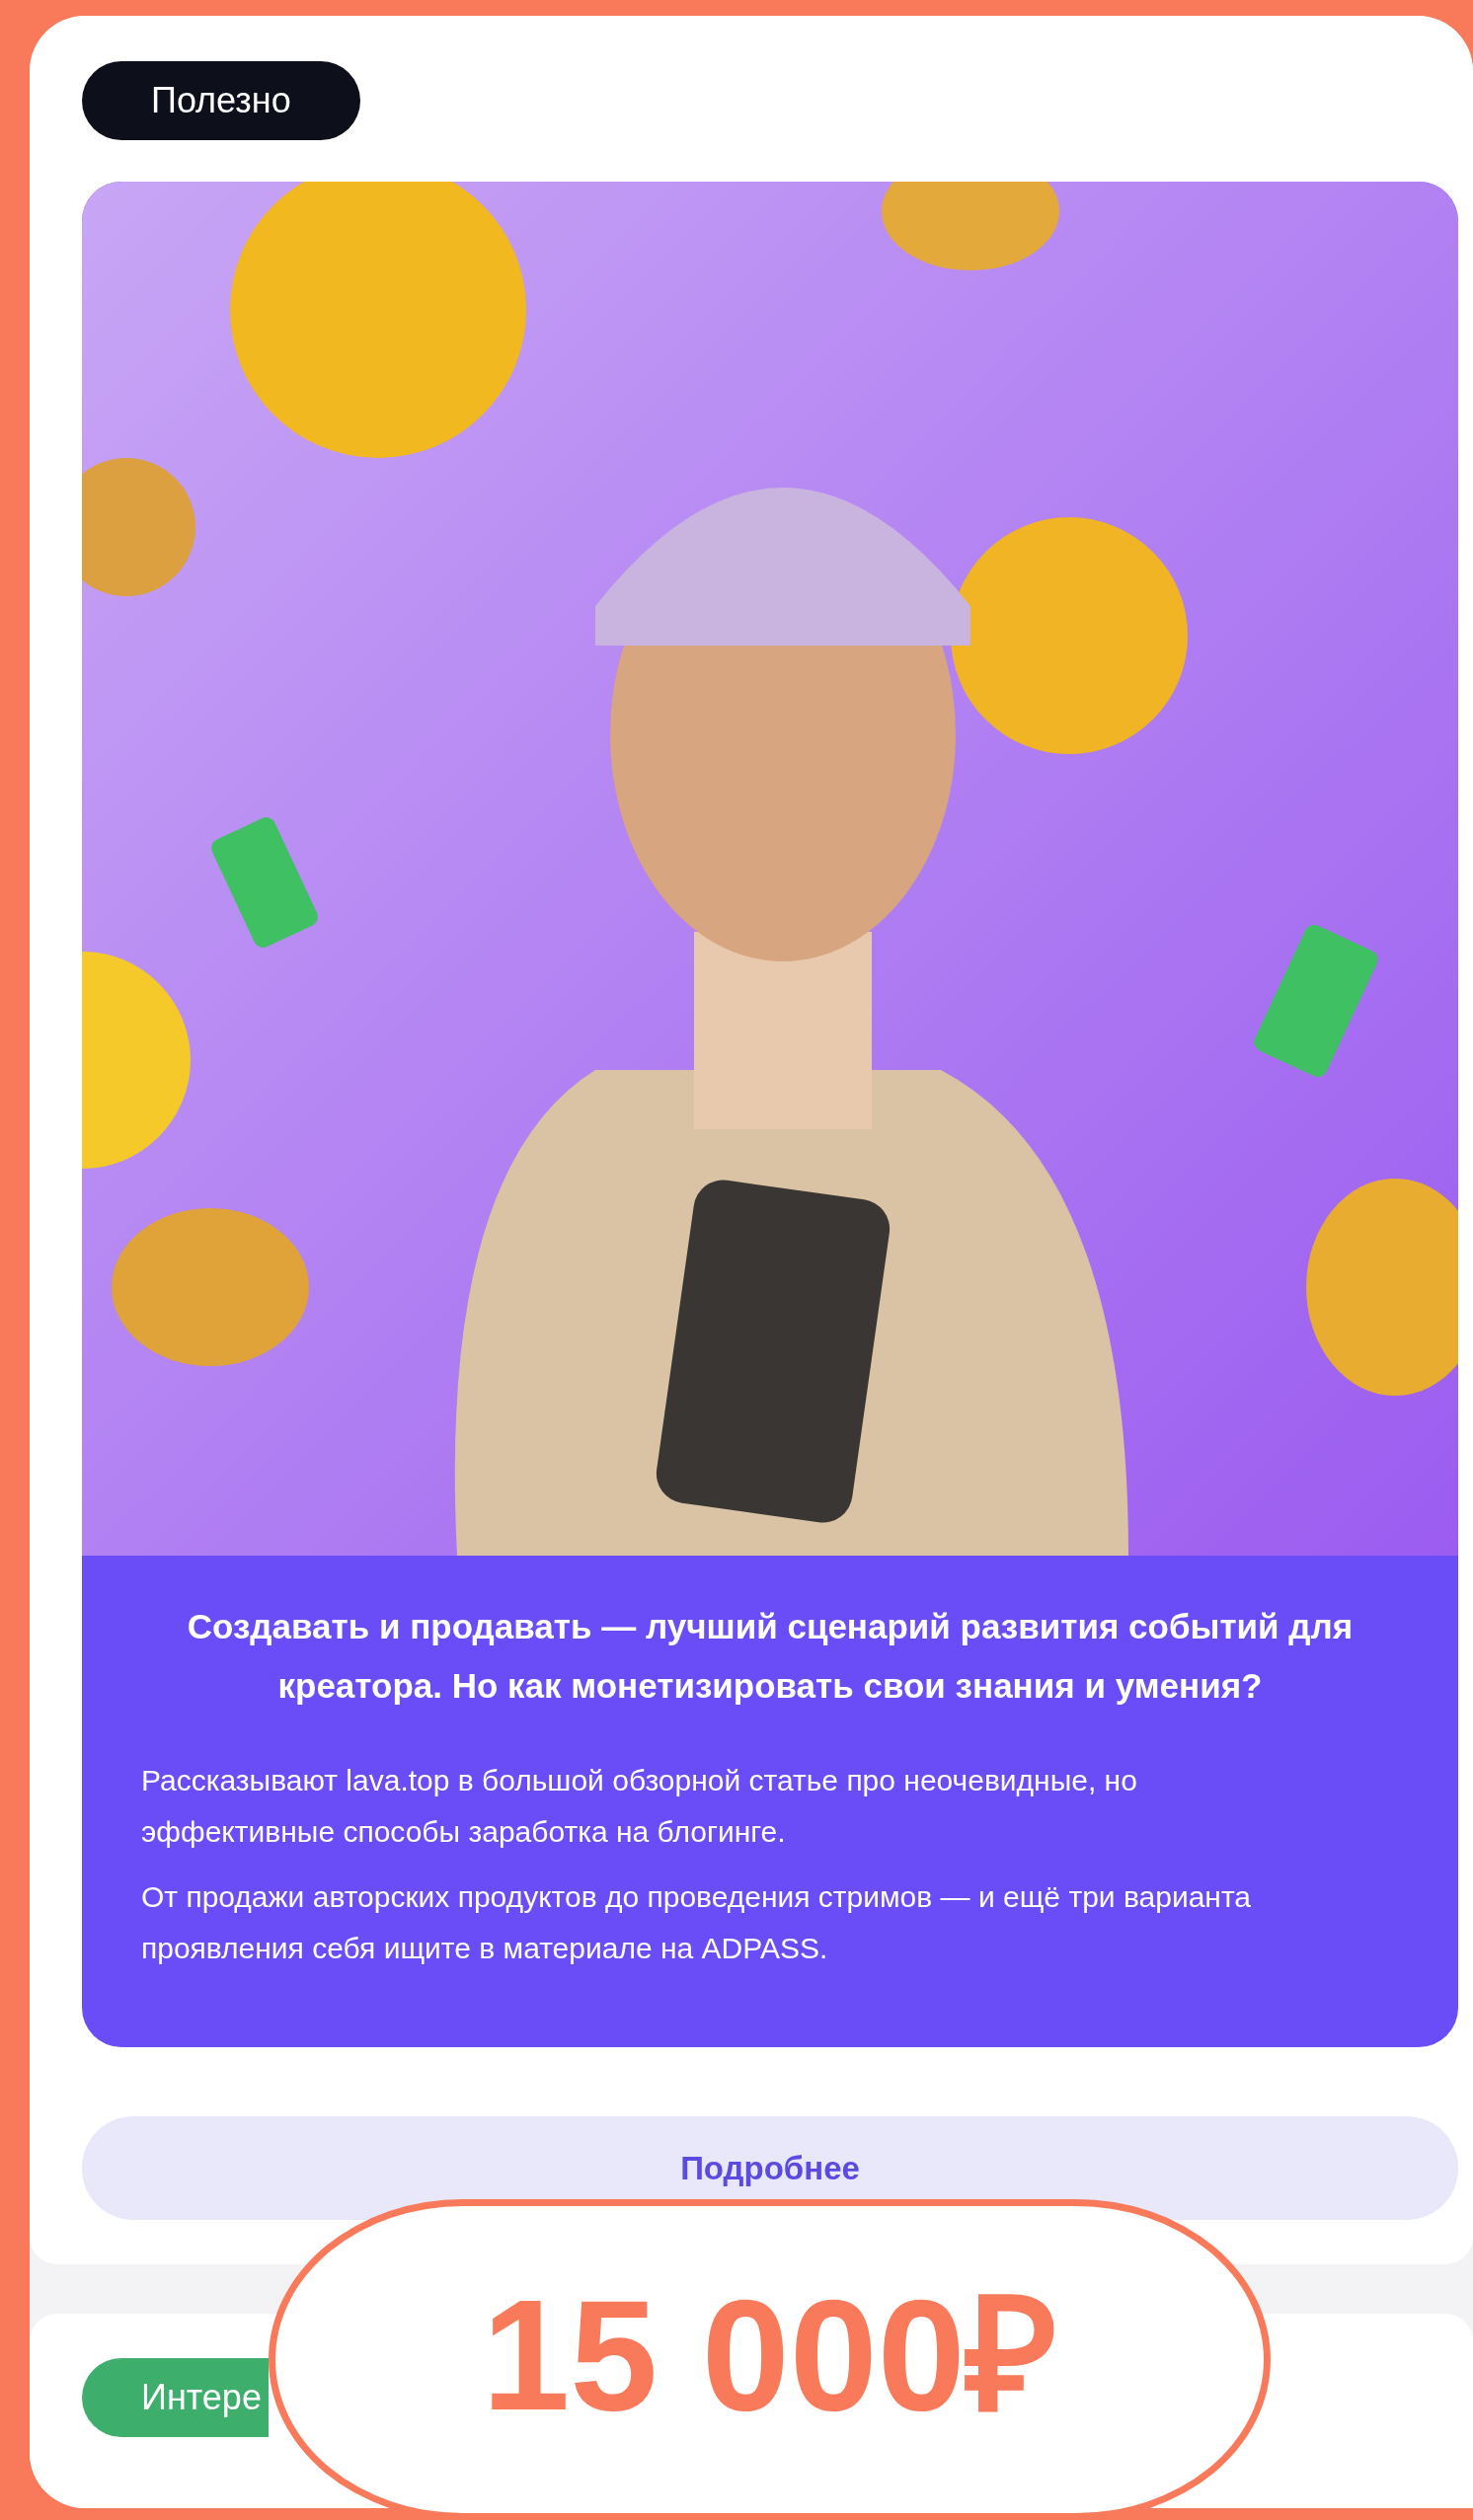 The height and width of the screenshot is (2520, 1473). What do you see at coordinates (697, 1922) in the screenshot?
I see `post-paragraph: От продажи авторских продуктов до проведения стримов — и ещё три варианта проявления себя ищите в материале на ADPASS.` at bounding box center [697, 1922].